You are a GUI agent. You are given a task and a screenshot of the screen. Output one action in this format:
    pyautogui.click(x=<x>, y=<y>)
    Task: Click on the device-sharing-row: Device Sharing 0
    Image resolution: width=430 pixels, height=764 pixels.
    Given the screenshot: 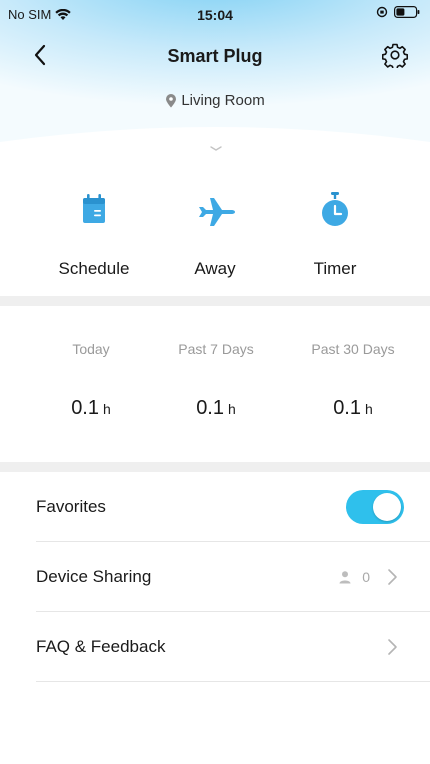 What is the action you would take?
    pyautogui.click(x=233, y=577)
    